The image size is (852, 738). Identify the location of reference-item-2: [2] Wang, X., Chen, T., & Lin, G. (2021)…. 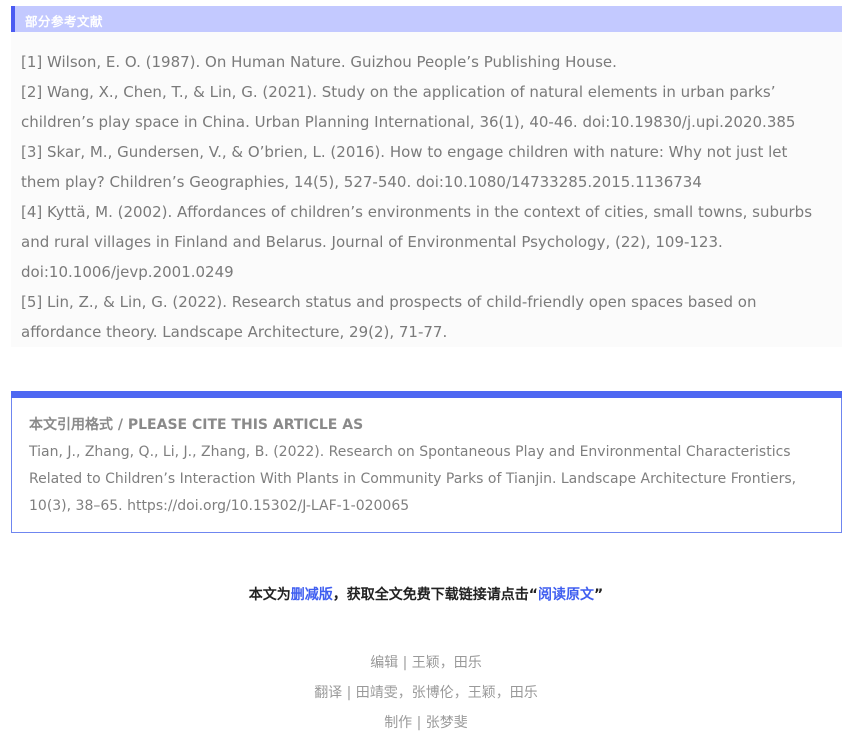
(408, 107).